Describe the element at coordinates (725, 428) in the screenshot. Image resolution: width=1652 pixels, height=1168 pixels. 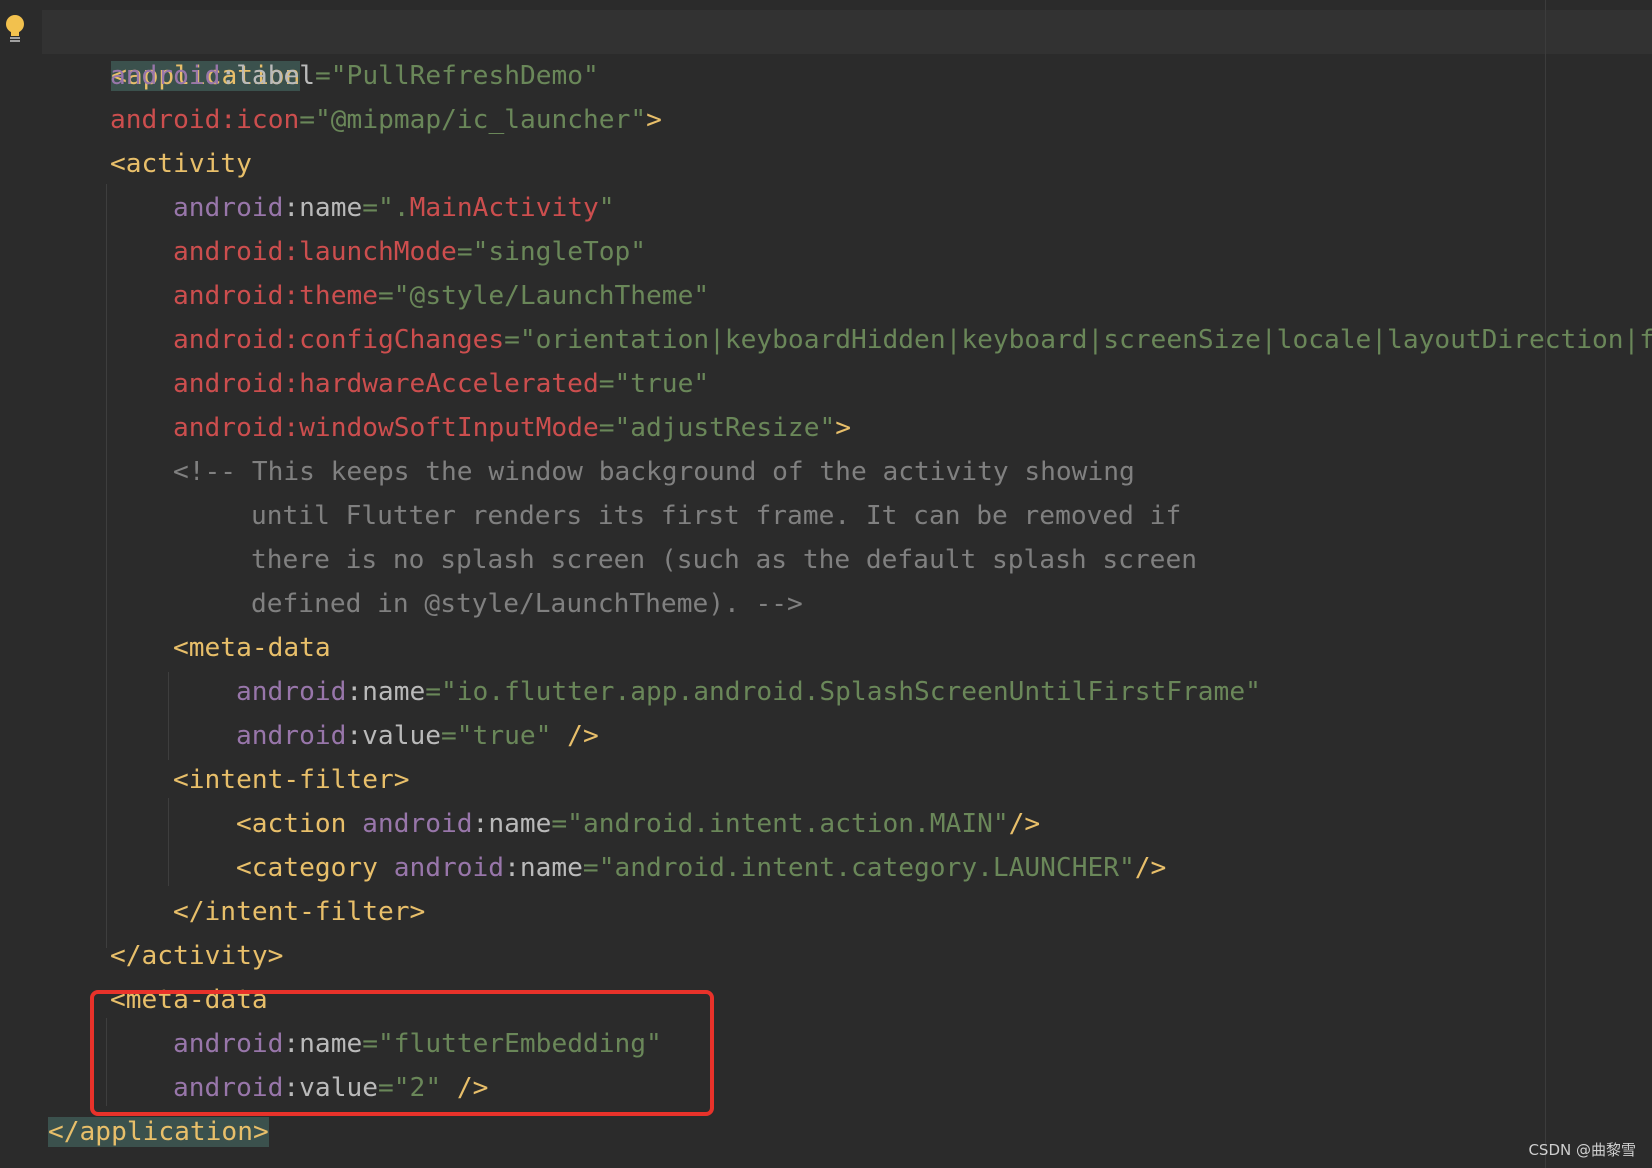
I see `attr-value: adjustResize` at that location.